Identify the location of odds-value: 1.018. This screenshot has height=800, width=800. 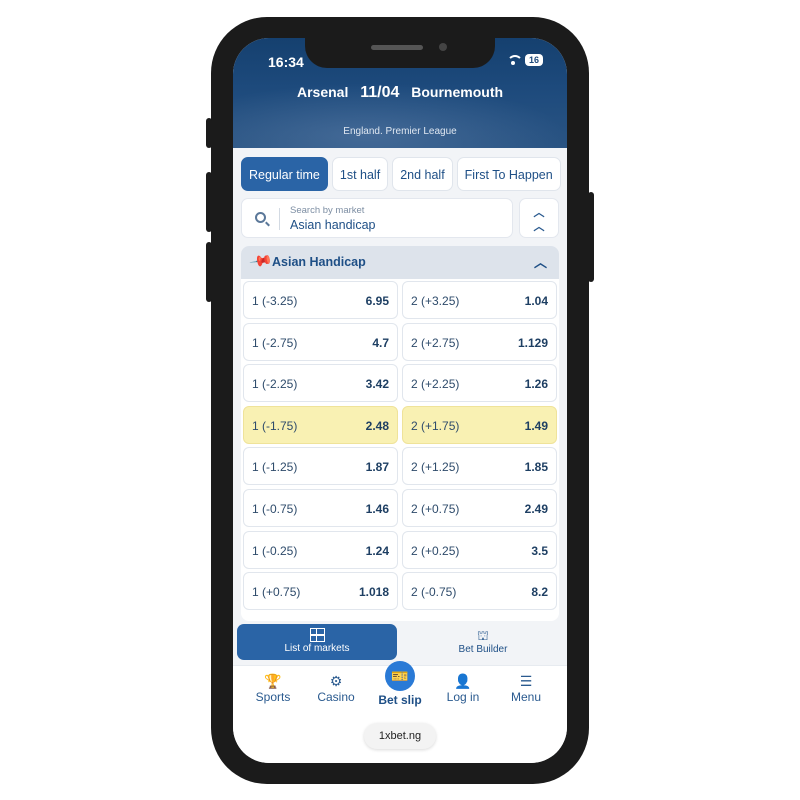
(373, 592).